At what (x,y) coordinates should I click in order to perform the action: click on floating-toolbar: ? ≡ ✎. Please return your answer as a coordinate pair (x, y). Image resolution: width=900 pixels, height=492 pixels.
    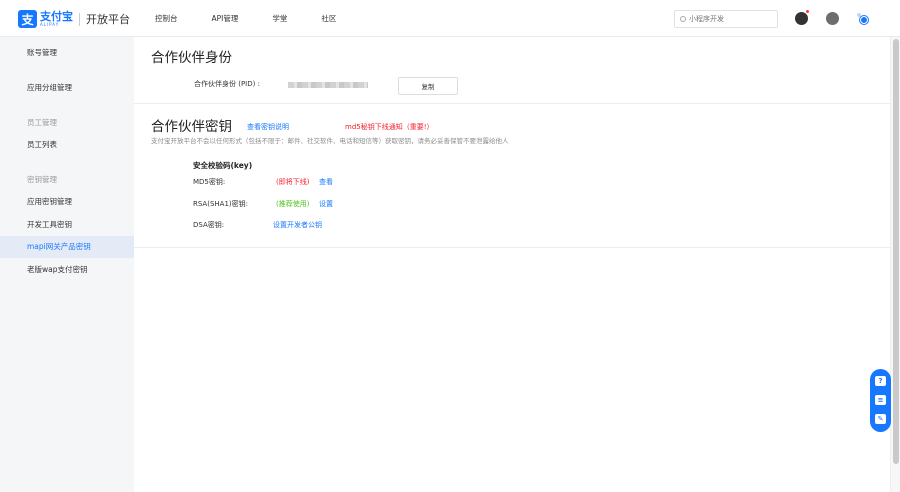
    Looking at the image, I should click on (880, 400).